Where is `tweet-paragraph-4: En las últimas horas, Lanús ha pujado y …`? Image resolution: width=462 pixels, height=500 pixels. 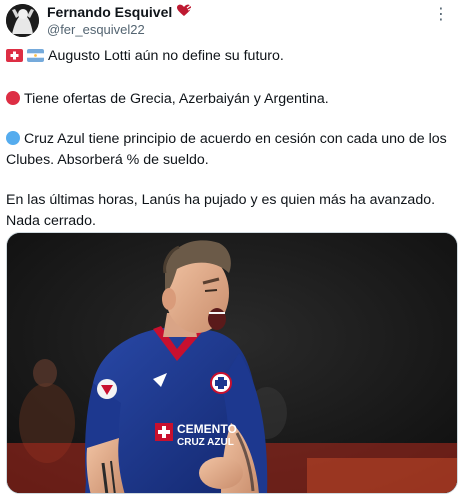
tweet-paragraph-4: En las últimas horas, Lanús ha pujado y … is located at coordinates (232, 210).